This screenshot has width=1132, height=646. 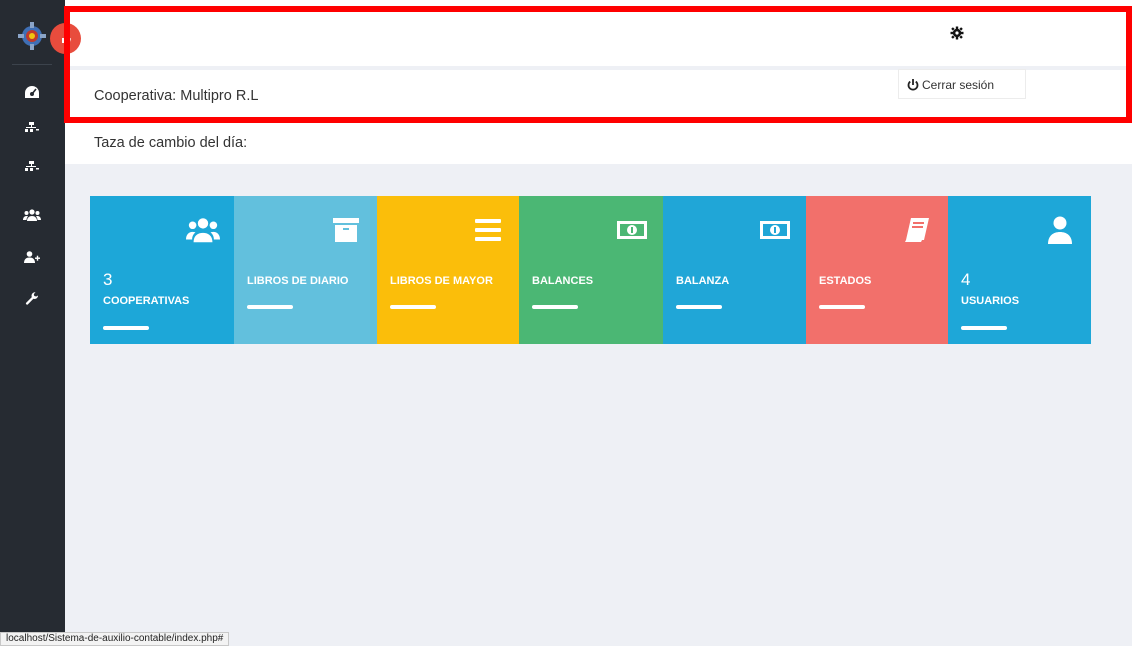 I want to click on sidebar, so click(x=32, y=323).